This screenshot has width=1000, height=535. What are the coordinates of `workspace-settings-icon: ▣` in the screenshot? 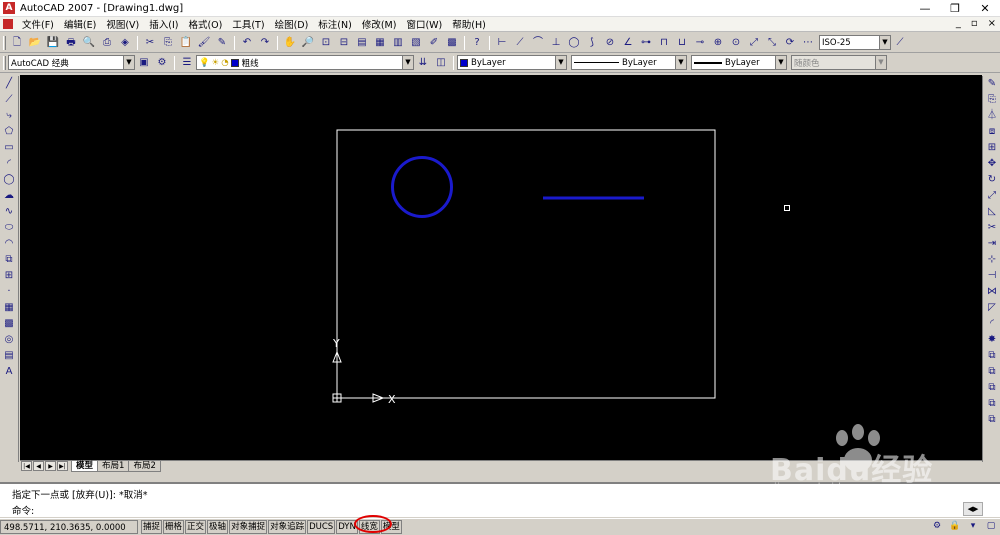 It's located at (144, 63).